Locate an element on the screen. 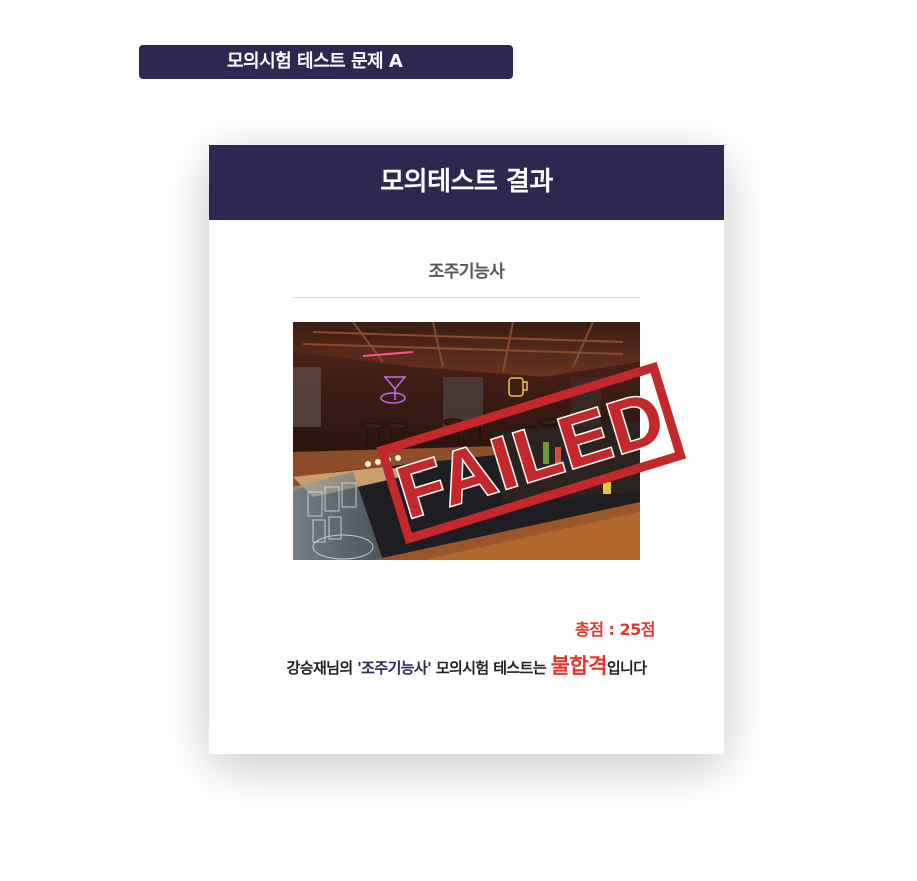 The image size is (917, 881). subject-name: 조주기능사 is located at coordinates (466, 272).